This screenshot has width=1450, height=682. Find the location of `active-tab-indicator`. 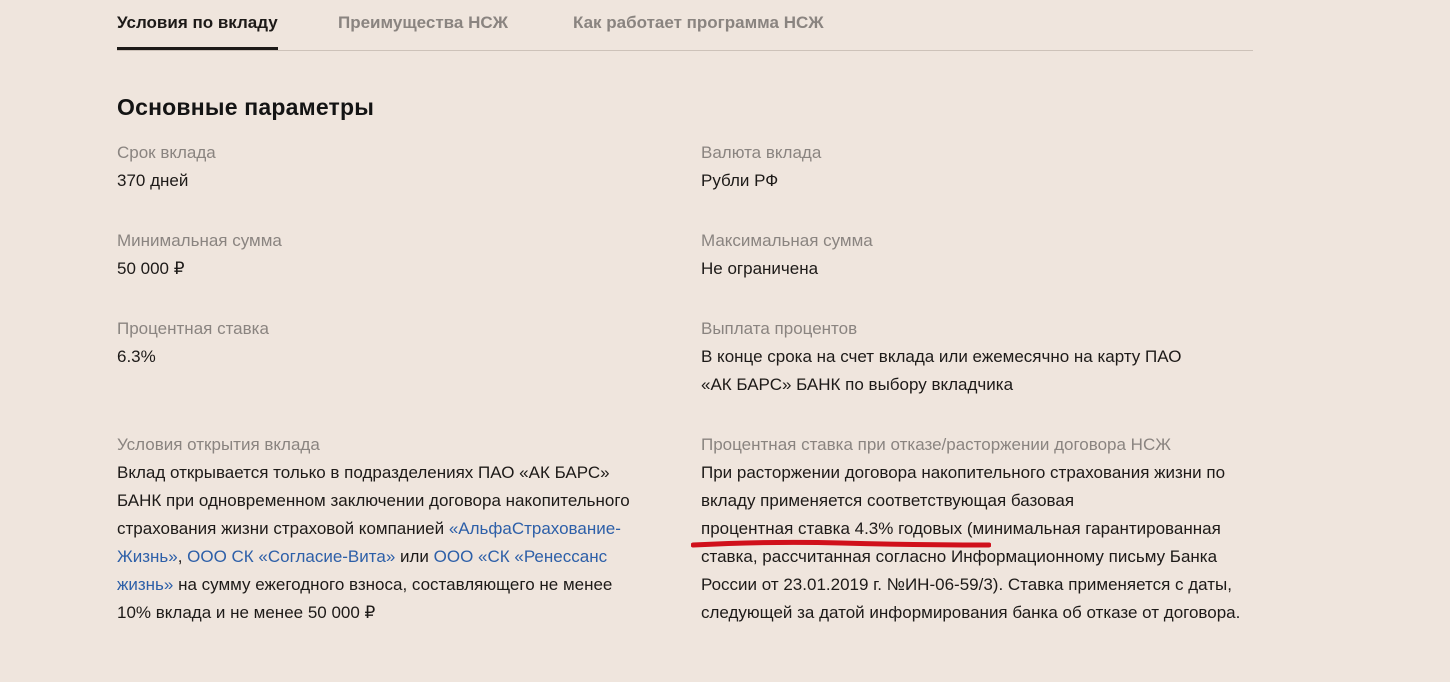

active-tab-indicator is located at coordinates (197, 48).